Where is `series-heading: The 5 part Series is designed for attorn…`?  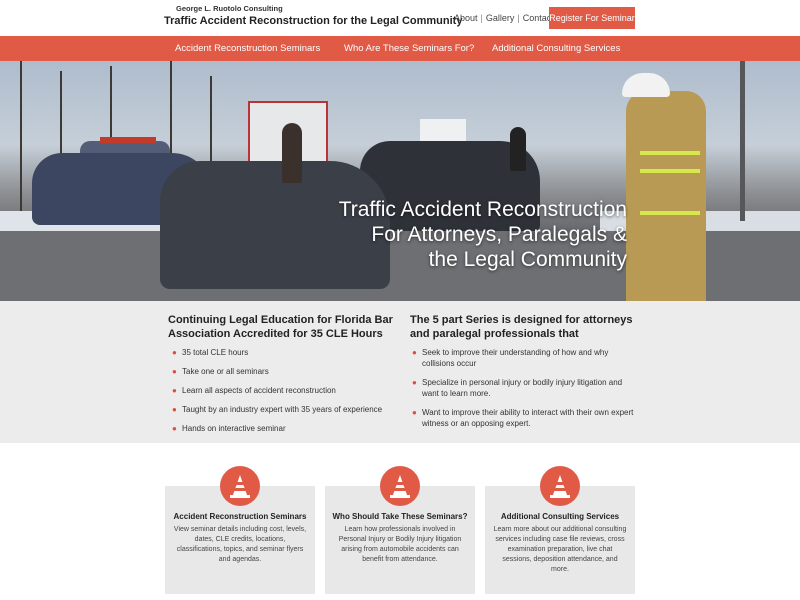
series-heading: The 5 part Series is designed for attorn… is located at coordinates (521, 327).